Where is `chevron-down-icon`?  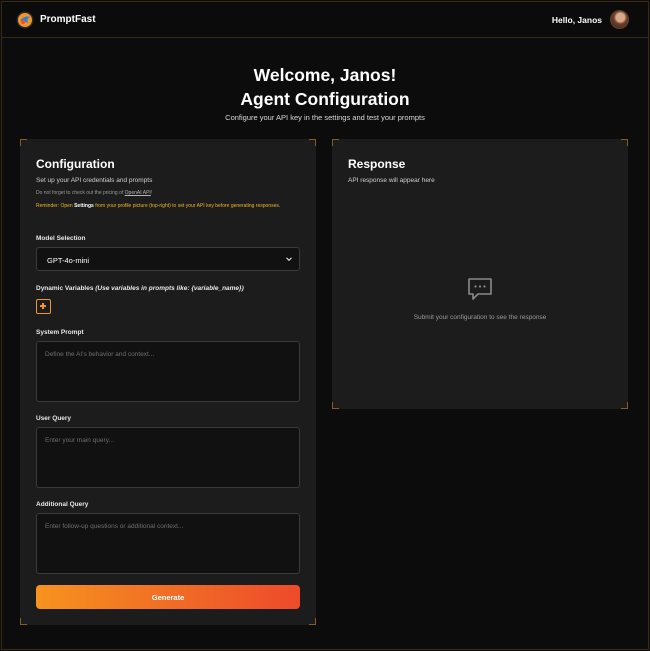
chevron-down-icon is located at coordinates (289, 259).